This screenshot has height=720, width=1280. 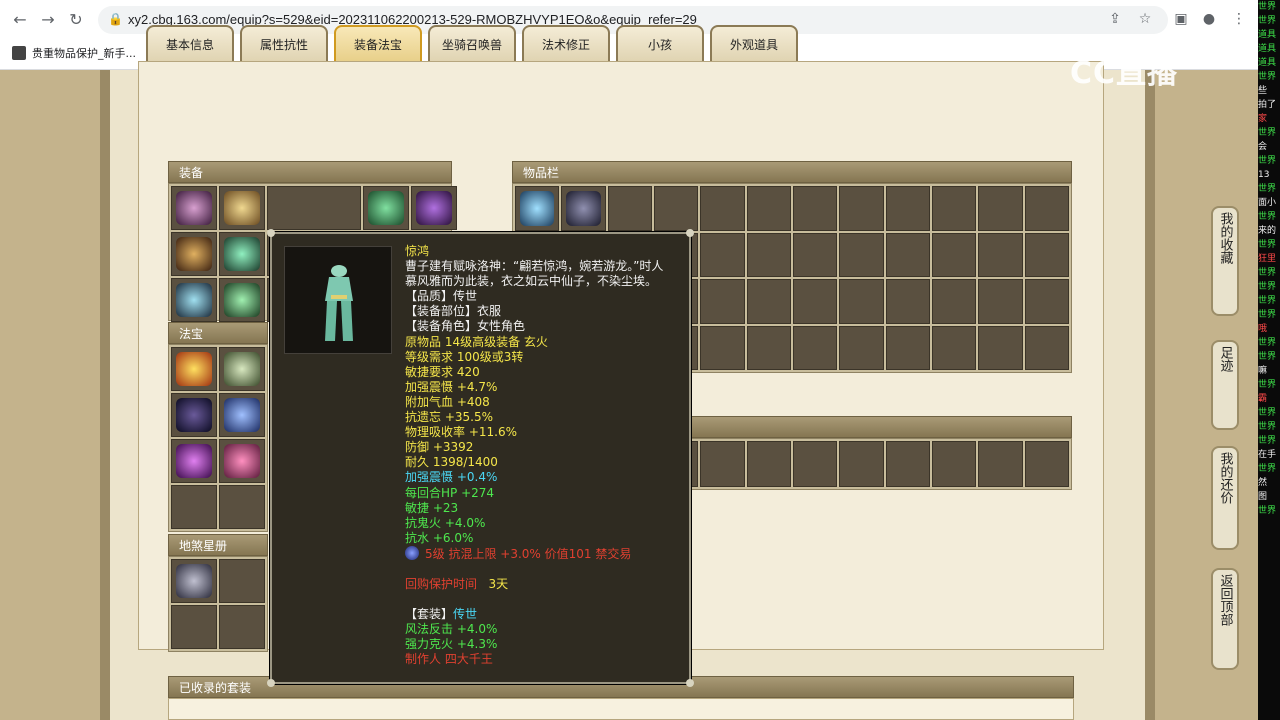 What do you see at coordinates (1225, 261) in the screenshot?
I see `my-favorites-button: 我的收藏` at bounding box center [1225, 261].